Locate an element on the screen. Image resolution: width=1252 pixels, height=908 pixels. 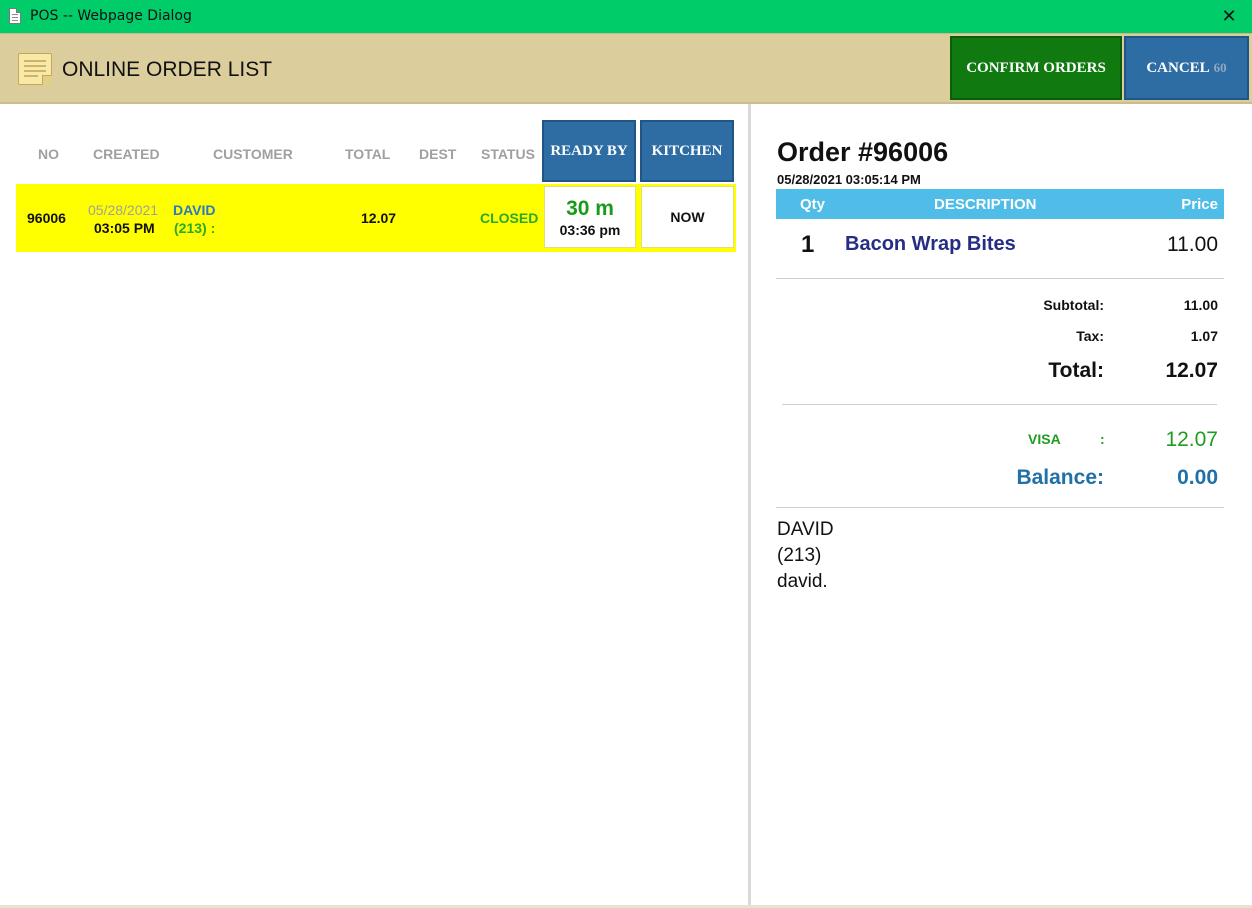
cancel-button: CANCEL 60 is located at coordinates (1186, 68).